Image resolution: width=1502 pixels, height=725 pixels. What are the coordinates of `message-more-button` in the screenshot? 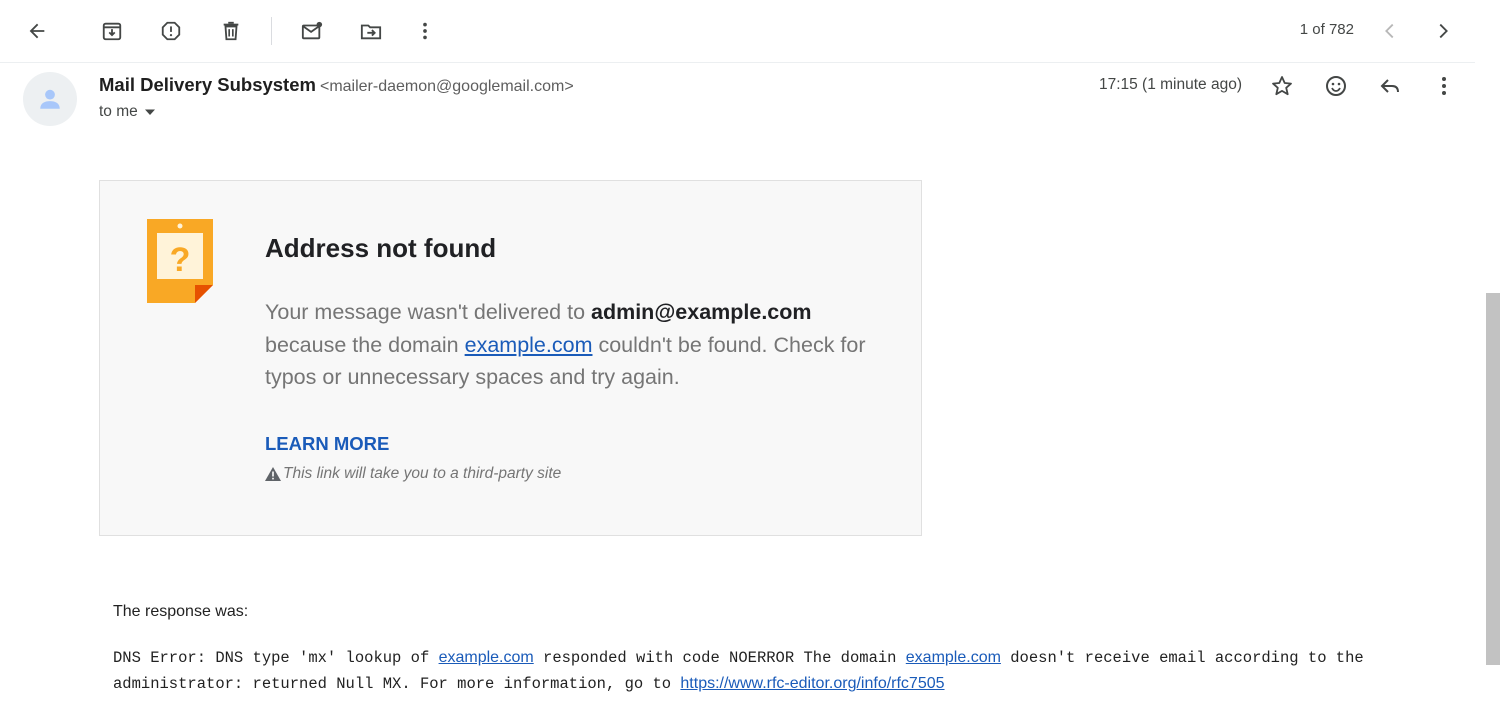 It's located at (1444, 86).